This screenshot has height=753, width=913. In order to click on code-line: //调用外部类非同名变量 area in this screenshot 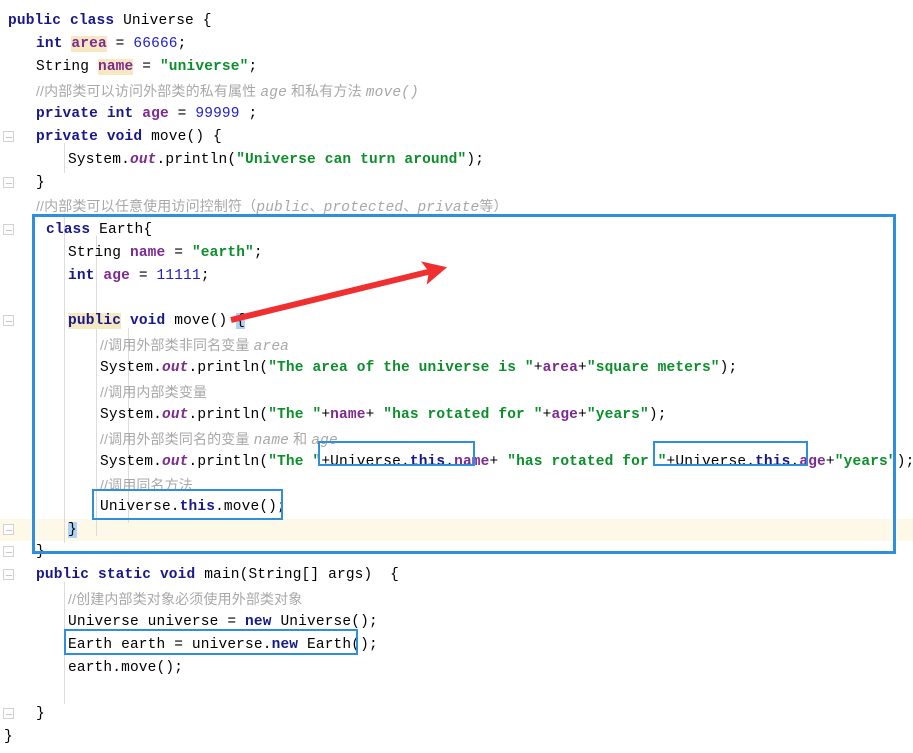, I will do `click(144, 345)`.